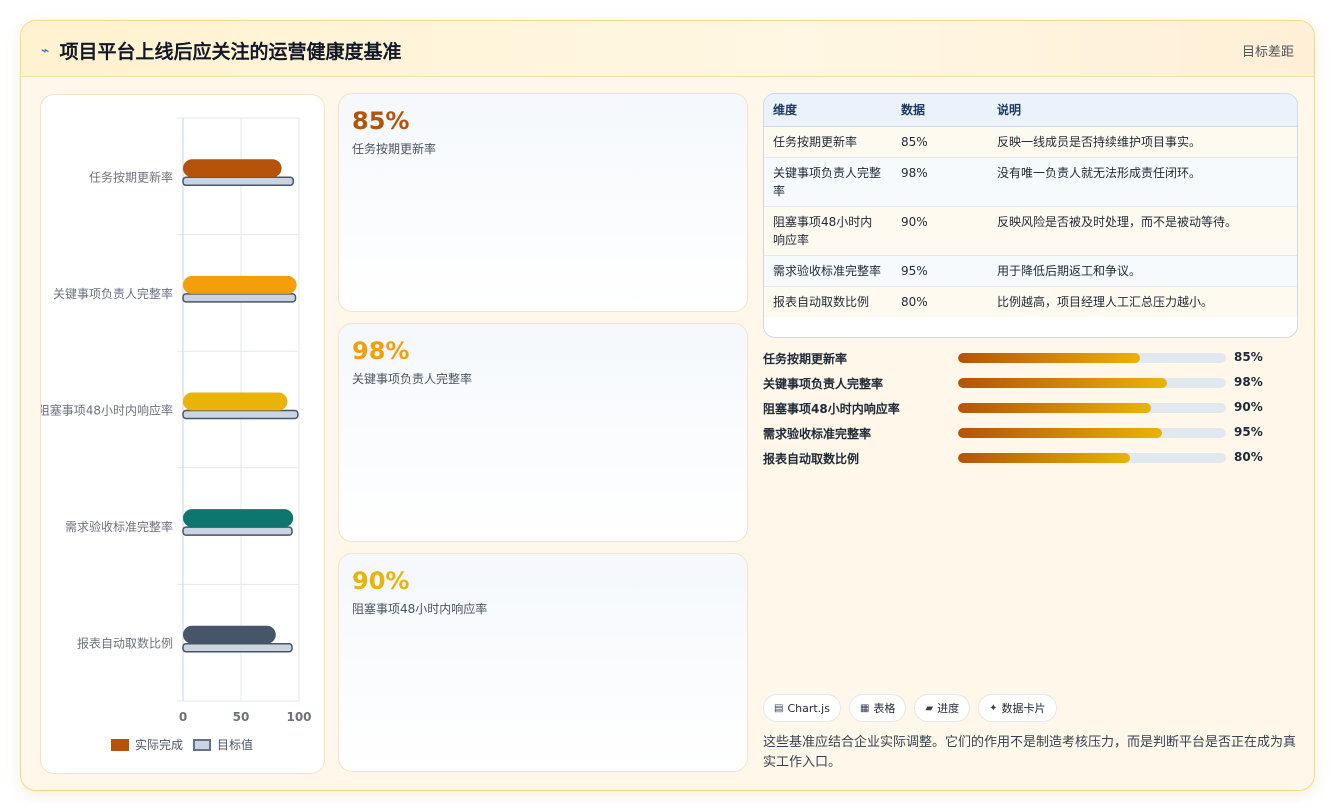  I want to click on table-row: 关键事项负责人完整率 98% 没有唯一负责人就无法形成责任闭环。, so click(1030, 182).